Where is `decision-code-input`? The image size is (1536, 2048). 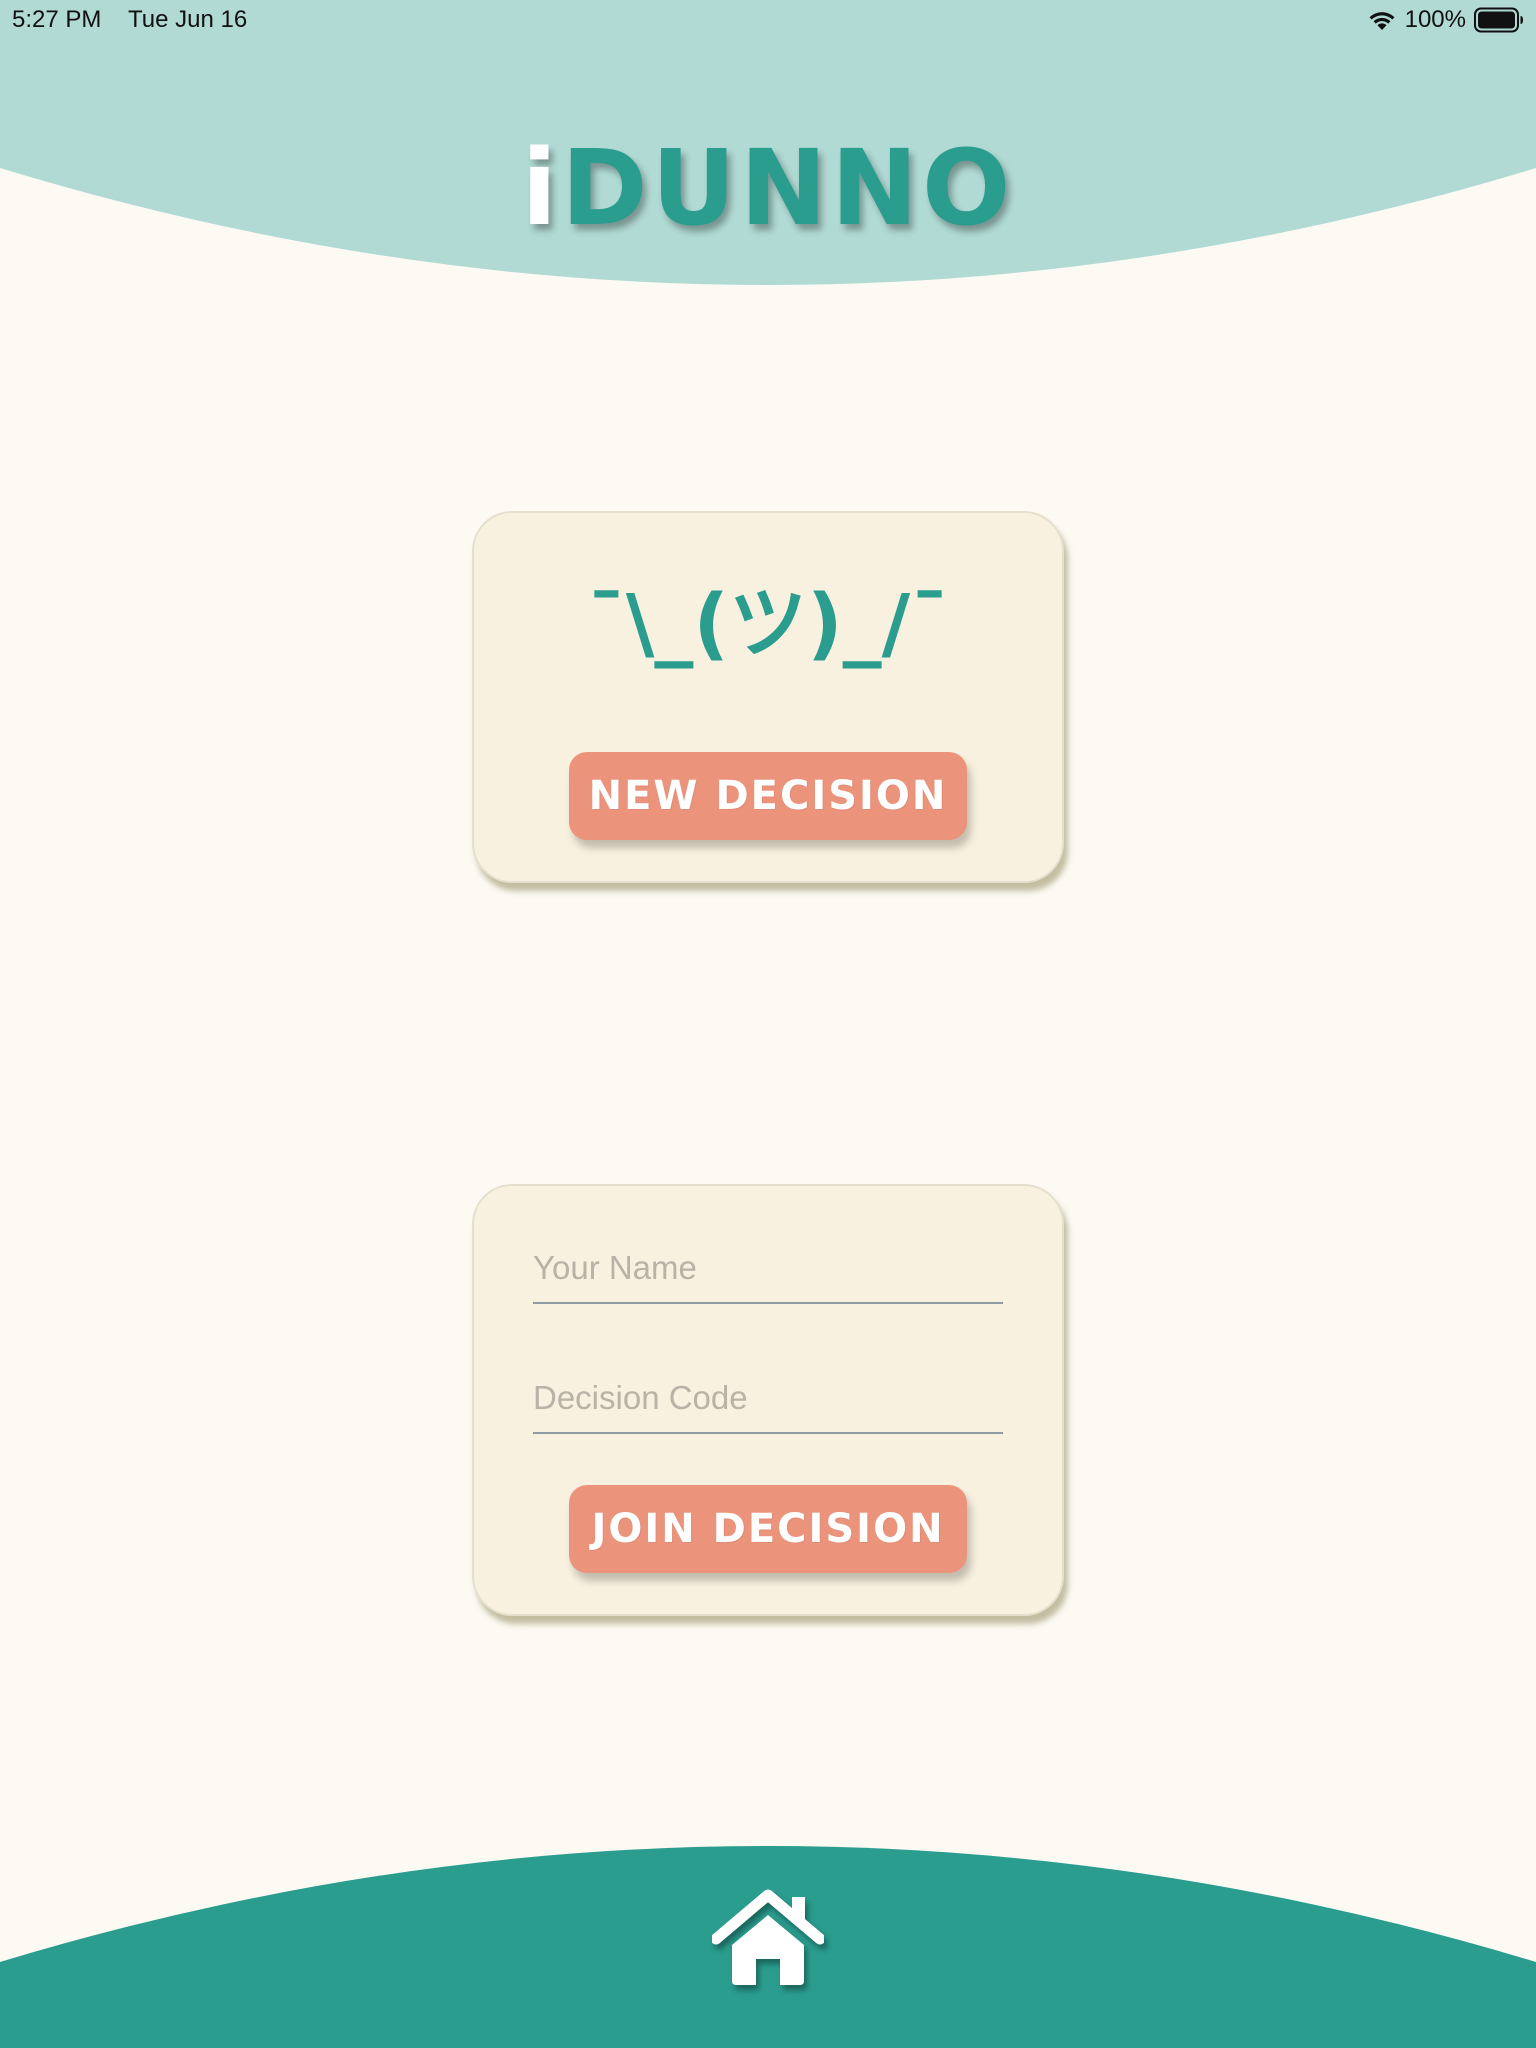
decision-code-input is located at coordinates (768, 1398).